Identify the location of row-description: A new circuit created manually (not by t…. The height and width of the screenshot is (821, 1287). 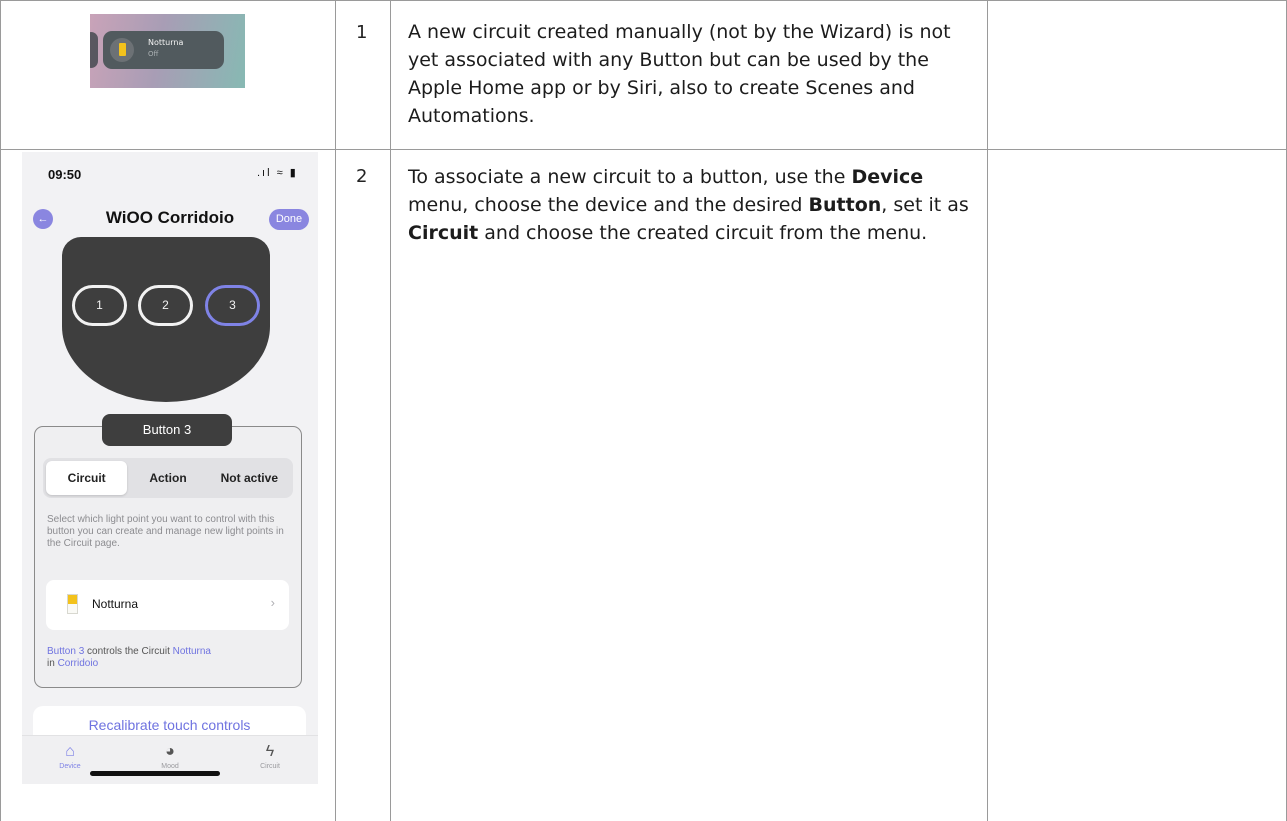
(679, 74).